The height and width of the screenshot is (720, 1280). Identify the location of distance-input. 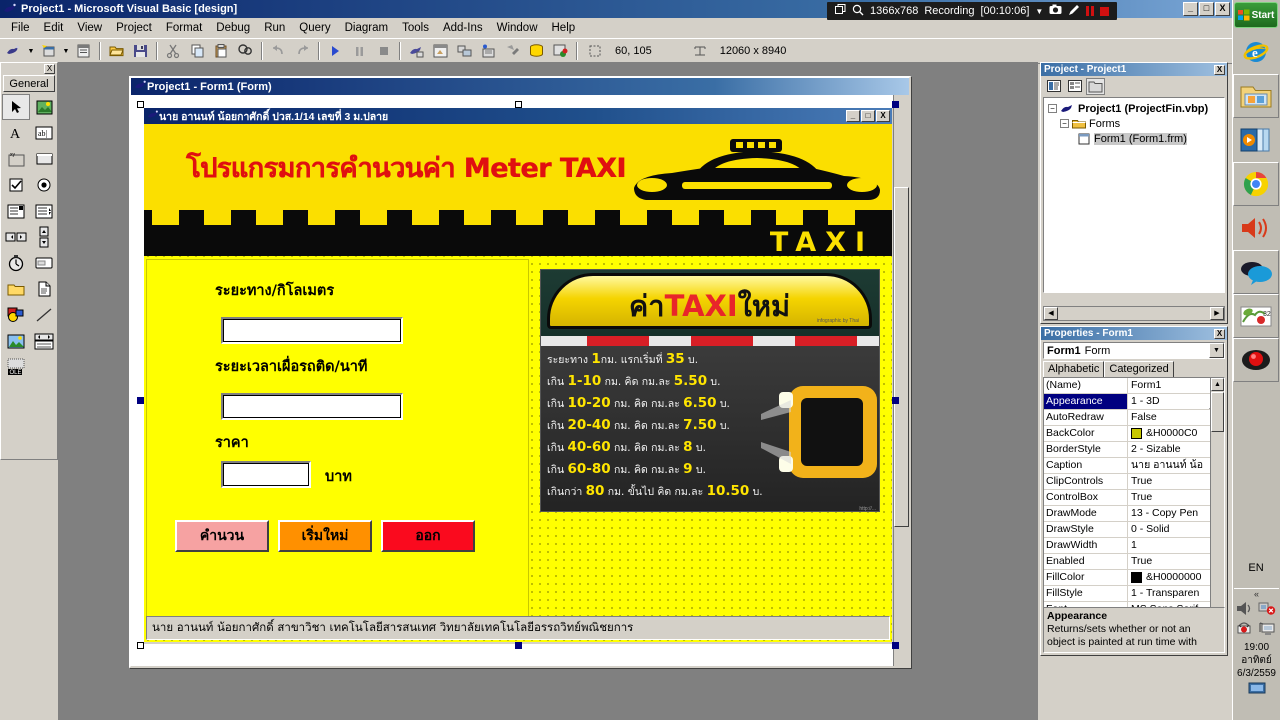
(312, 330).